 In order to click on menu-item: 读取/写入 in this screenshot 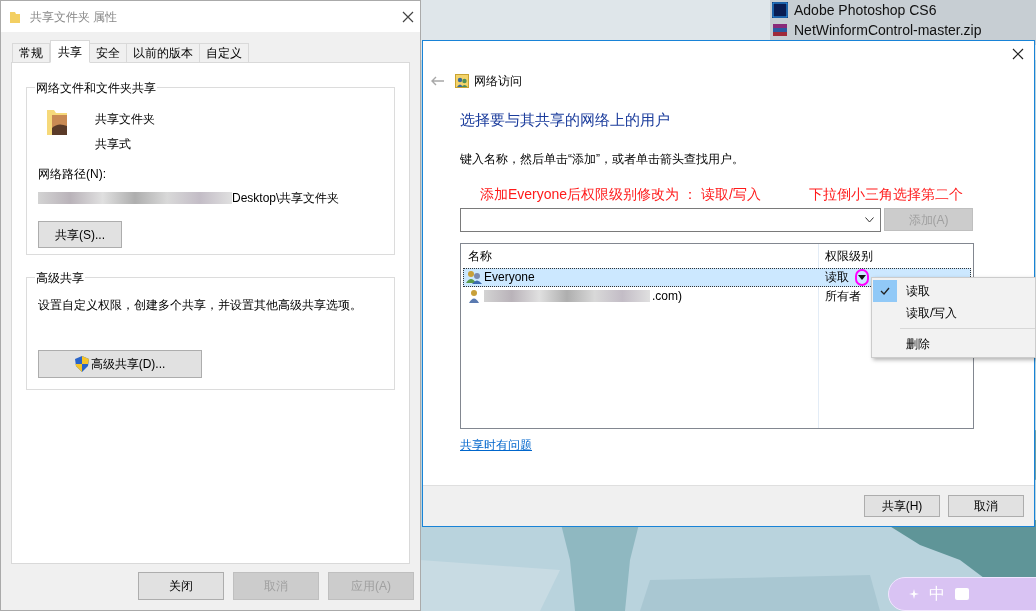, I will do `click(953, 313)`.